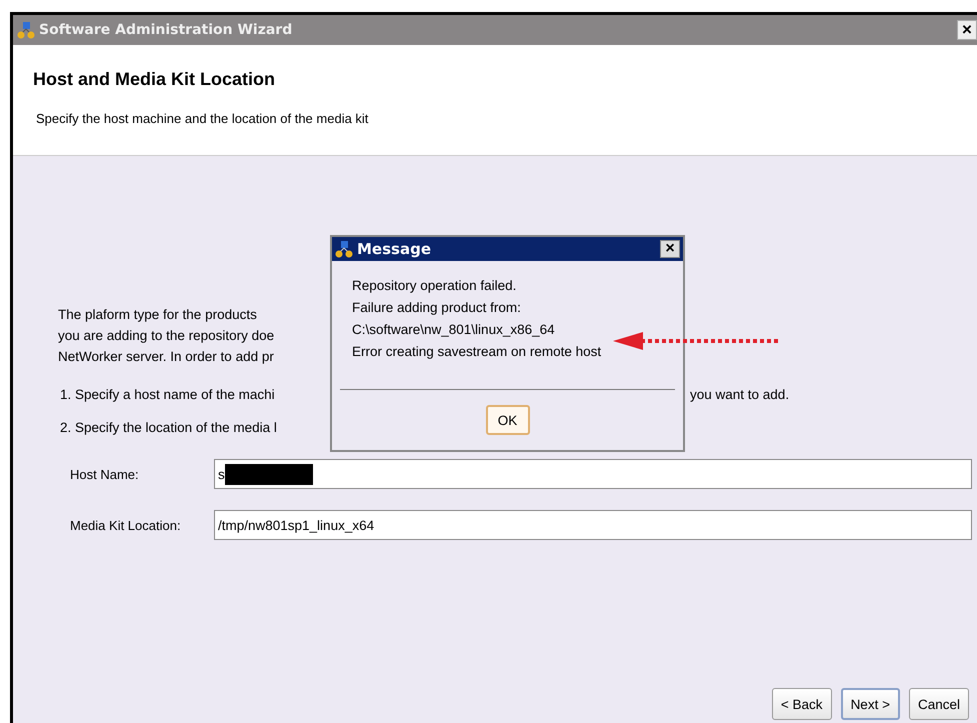 The width and height of the screenshot is (977, 723). What do you see at coordinates (296, 525) in the screenshot?
I see `field-value: /tmp/nw801sp1_linux_x64` at bounding box center [296, 525].